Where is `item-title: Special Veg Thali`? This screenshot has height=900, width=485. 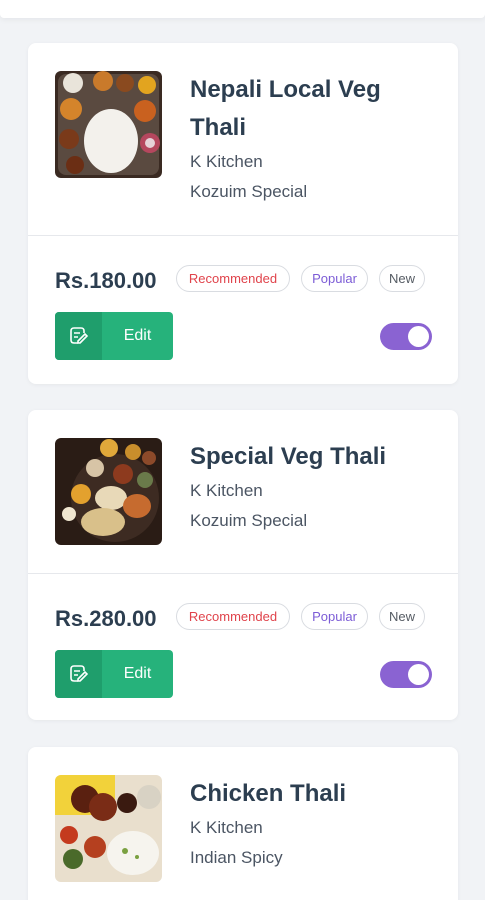 item-title: Special Veg Thali is located at coordinates (288, 456).